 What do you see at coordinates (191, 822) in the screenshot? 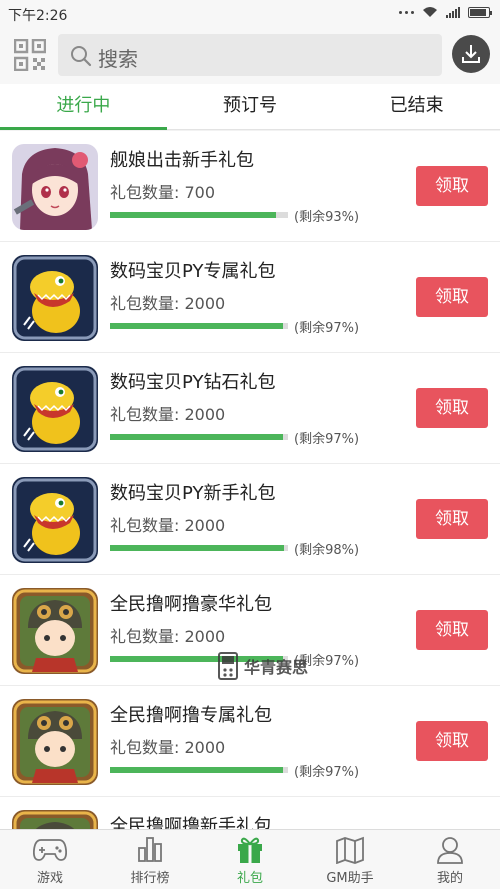
I see `gift-title: 全民撸啊撸新手礼包` at bounding box center [191, 822].